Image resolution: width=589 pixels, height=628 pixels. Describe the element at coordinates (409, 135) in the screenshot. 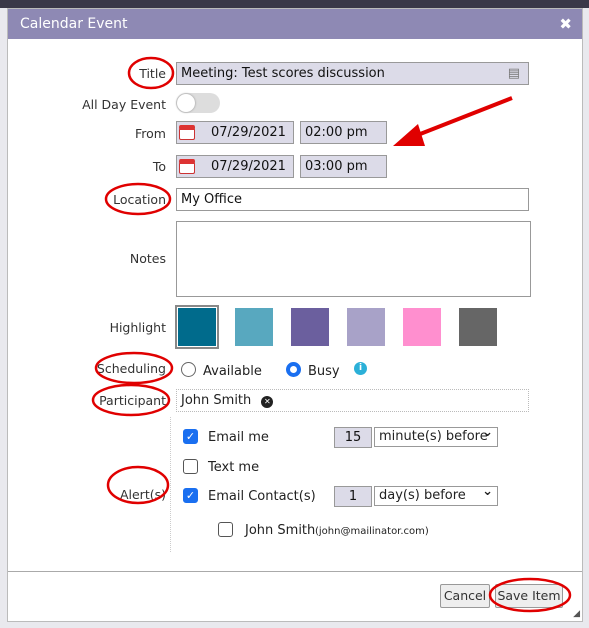

I see `annotation-arrowhead` at that location.